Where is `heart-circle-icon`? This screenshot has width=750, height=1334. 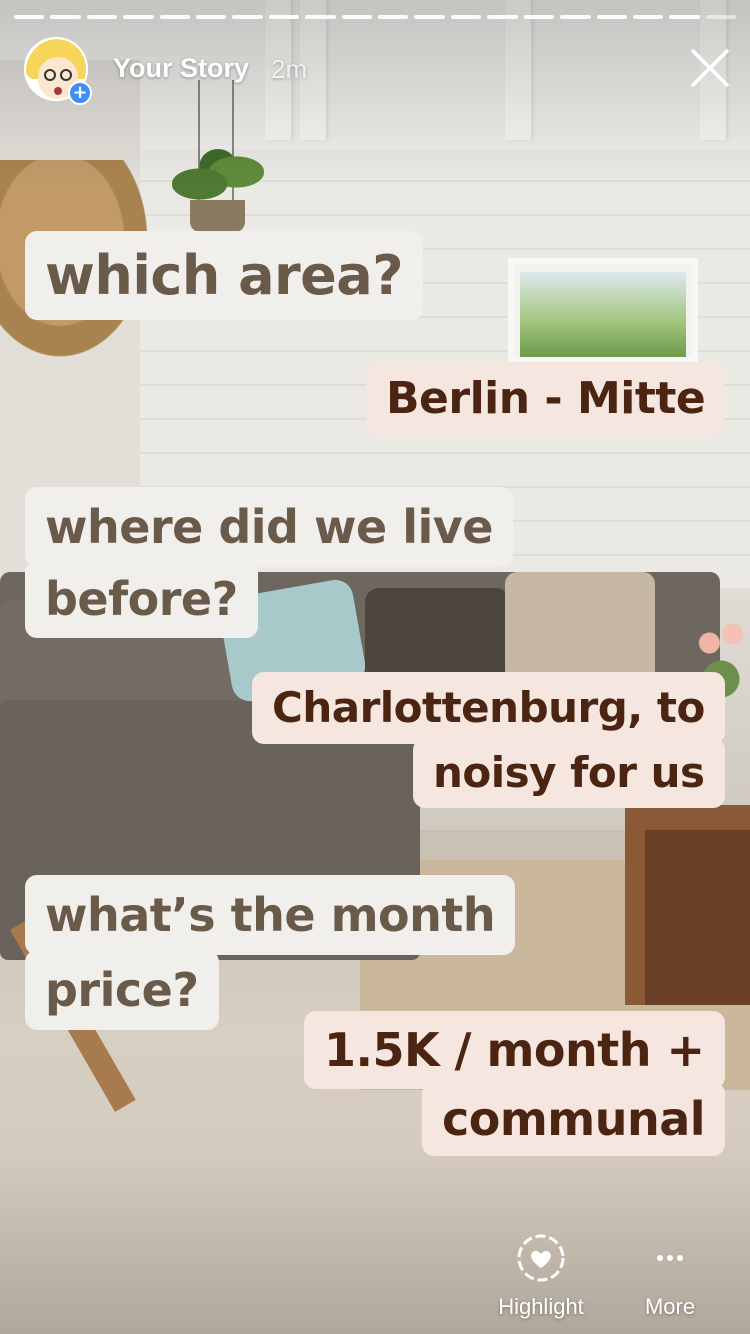 heart-circle-icon is located at coordinates (541, 1258).